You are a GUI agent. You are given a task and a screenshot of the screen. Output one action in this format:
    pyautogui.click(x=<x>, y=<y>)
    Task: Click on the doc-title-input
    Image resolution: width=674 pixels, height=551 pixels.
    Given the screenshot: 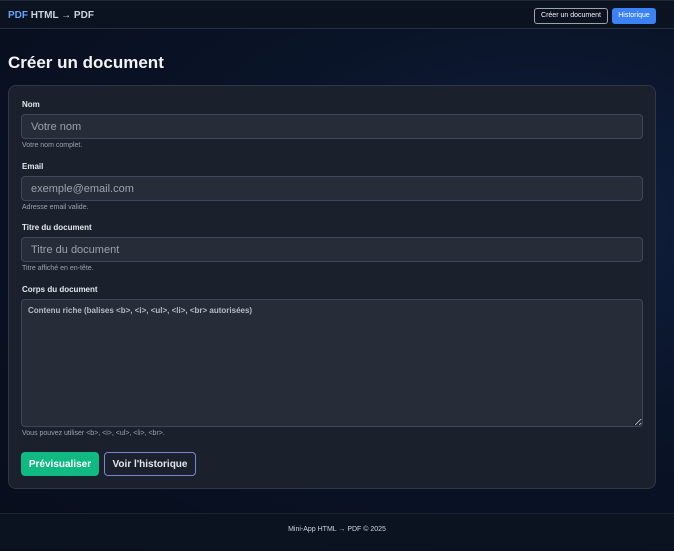 What is the action you would take?
    pyautogui.click(x=332, y=249)
    